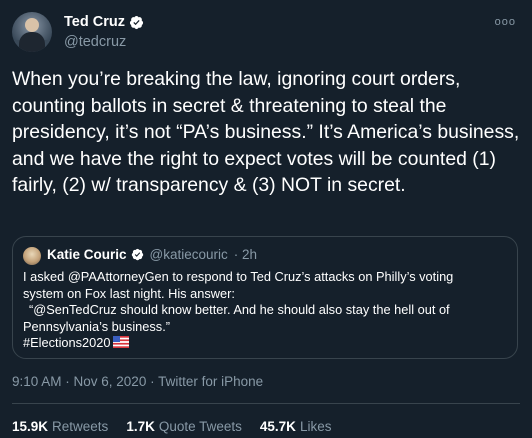 This screenshot has height=438, width=532. I want to click on author-handle: @tedcruz, so click(95, 42).